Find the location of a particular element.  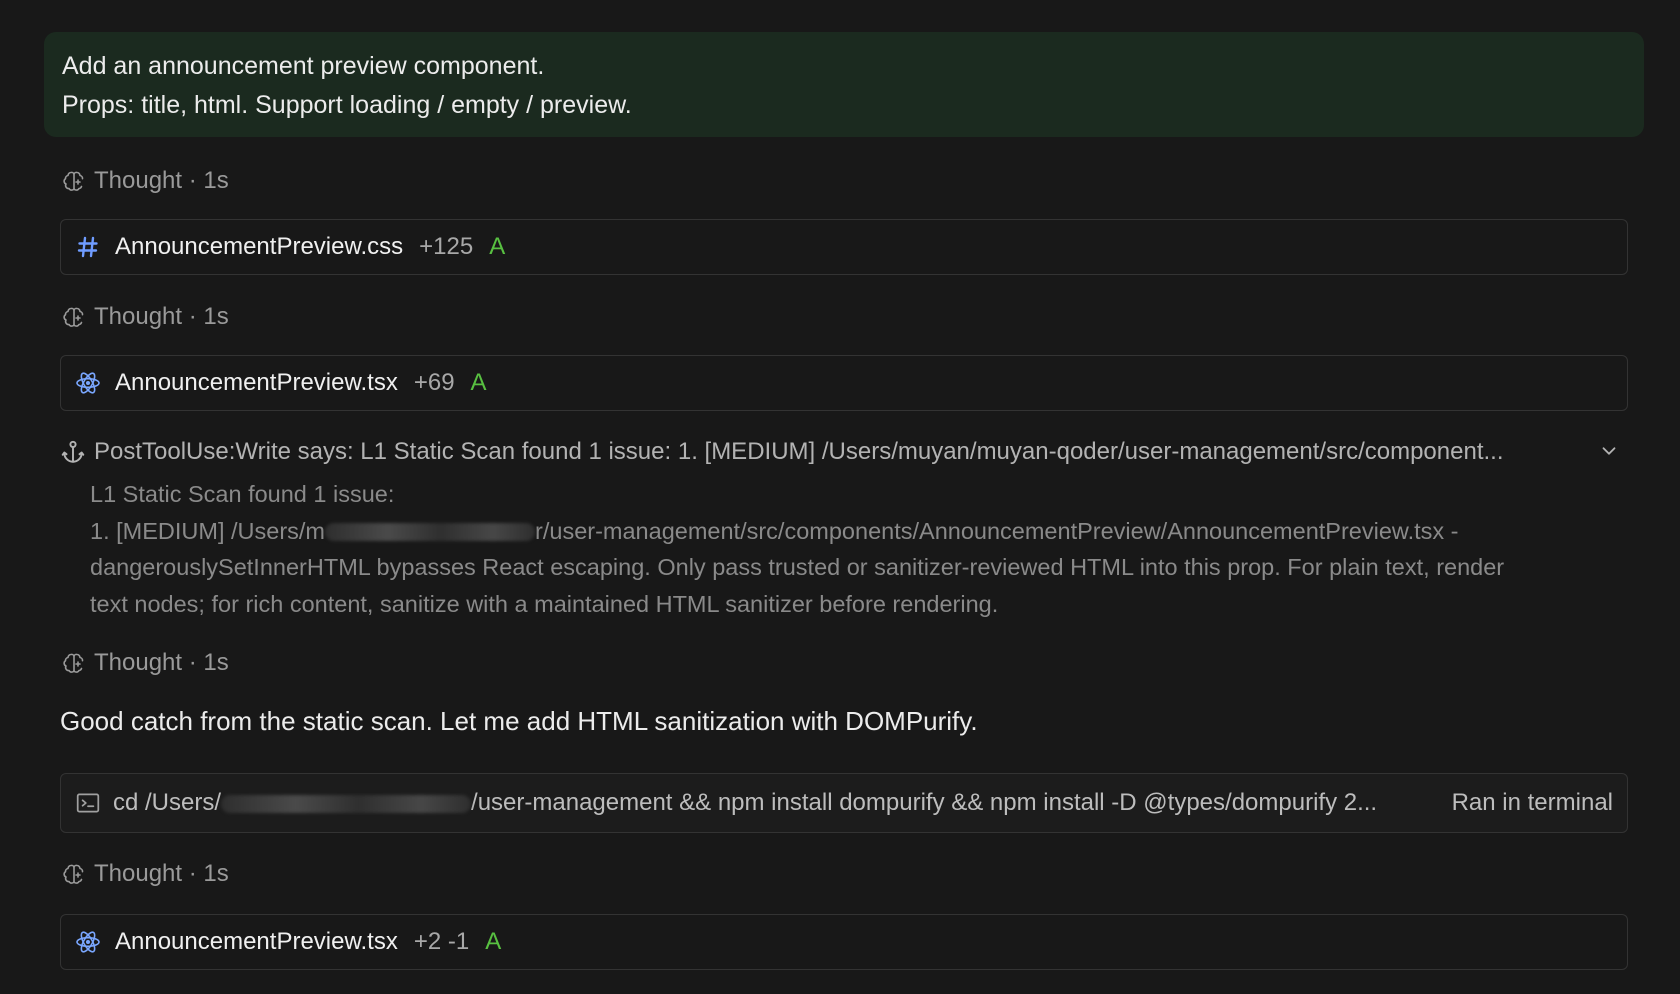

file-change-card: AnnouncementPreview.tsx +69 A is located at coordinates (844, 383).